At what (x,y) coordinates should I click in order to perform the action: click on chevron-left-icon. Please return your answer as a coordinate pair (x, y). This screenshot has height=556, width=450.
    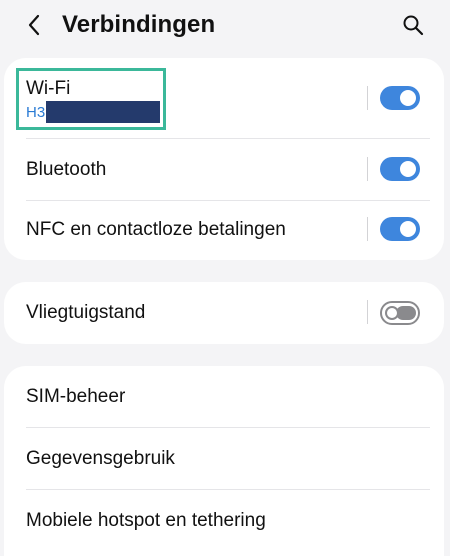
    Looking at the image, I should click on (34, 25).